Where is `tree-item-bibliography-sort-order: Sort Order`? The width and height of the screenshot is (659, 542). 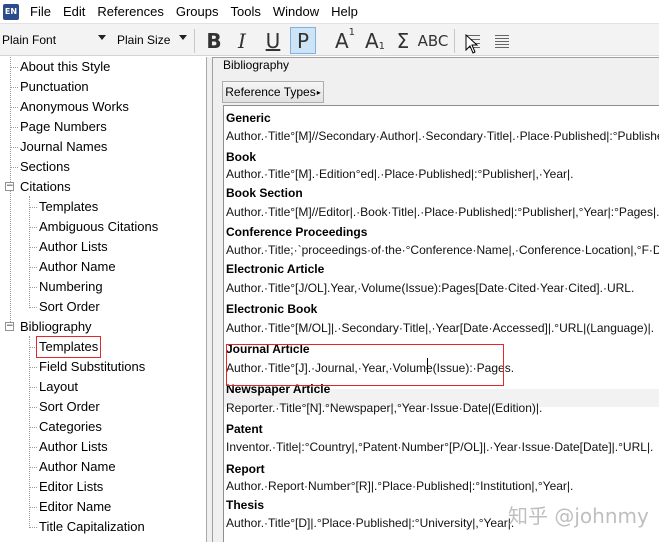 tree-item-bibliography-sort-order: Sort Order is located at coordinates (69, 407).